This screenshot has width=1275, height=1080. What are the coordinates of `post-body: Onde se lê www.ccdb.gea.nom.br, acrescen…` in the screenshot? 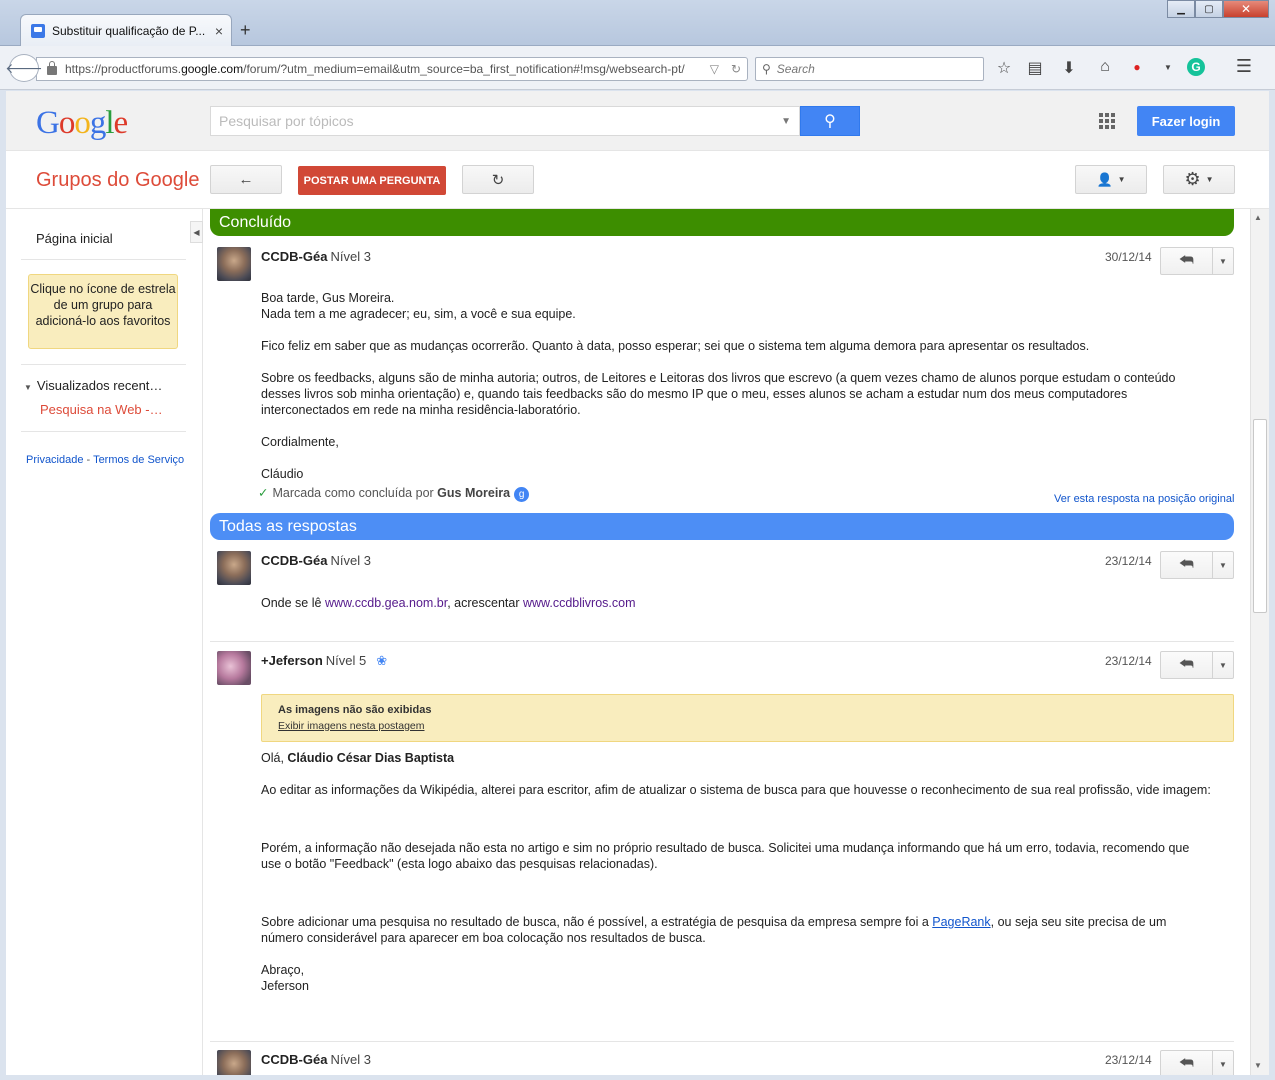 It's located at (448, 603).